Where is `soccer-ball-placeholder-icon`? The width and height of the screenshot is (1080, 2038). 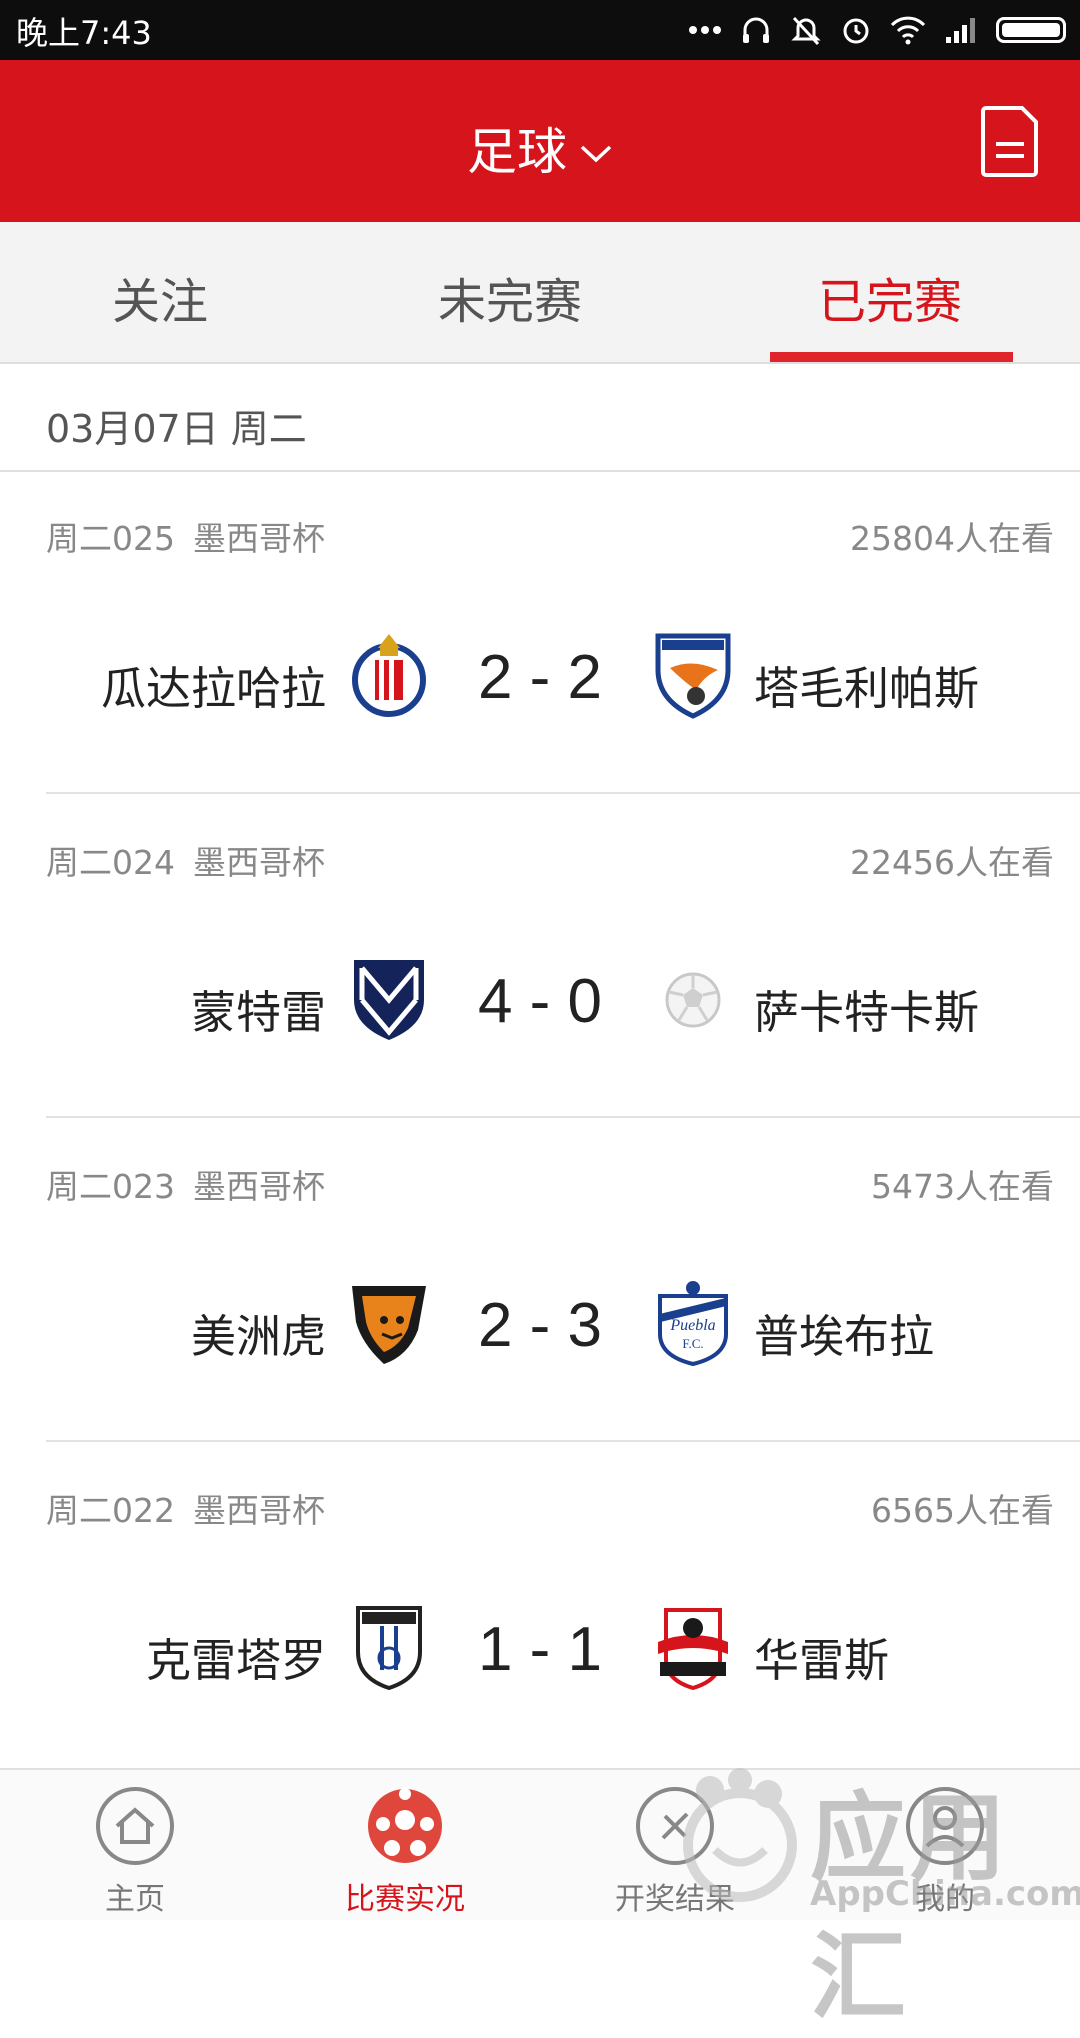 soccer-ball-placeholder-icon is located at coordinates (693, 999).